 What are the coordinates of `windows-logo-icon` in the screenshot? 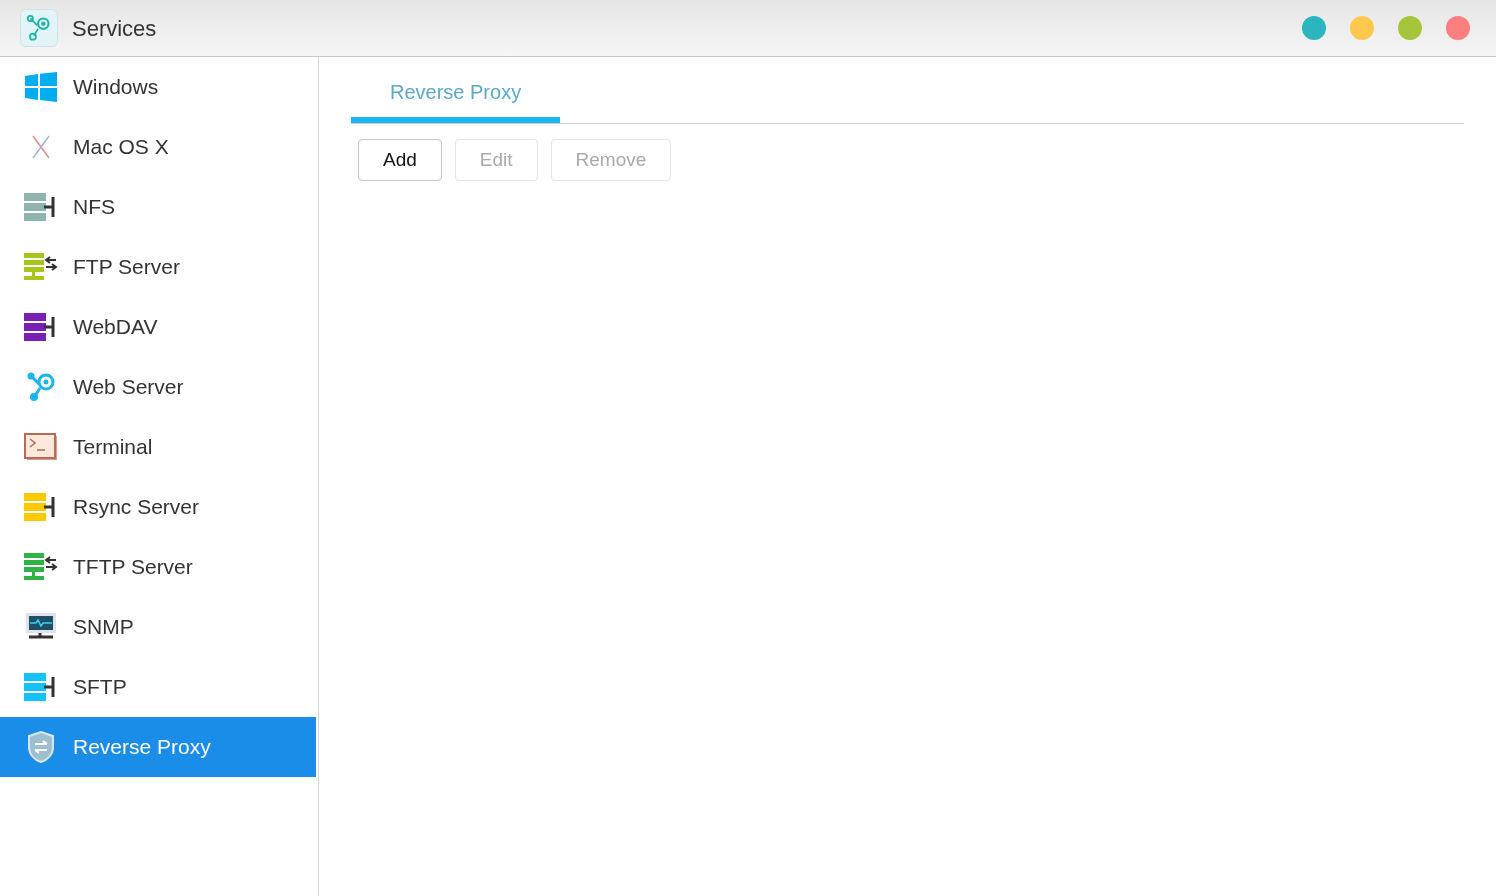 It's located at (41, 87).